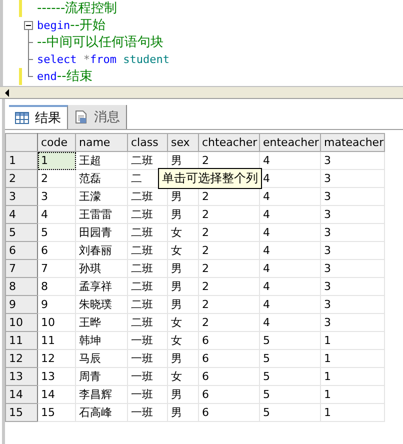  What do you see at coordinates (22, 413) in the screenshot?
I see `row-header: 15` at bounding box center [22, 413].